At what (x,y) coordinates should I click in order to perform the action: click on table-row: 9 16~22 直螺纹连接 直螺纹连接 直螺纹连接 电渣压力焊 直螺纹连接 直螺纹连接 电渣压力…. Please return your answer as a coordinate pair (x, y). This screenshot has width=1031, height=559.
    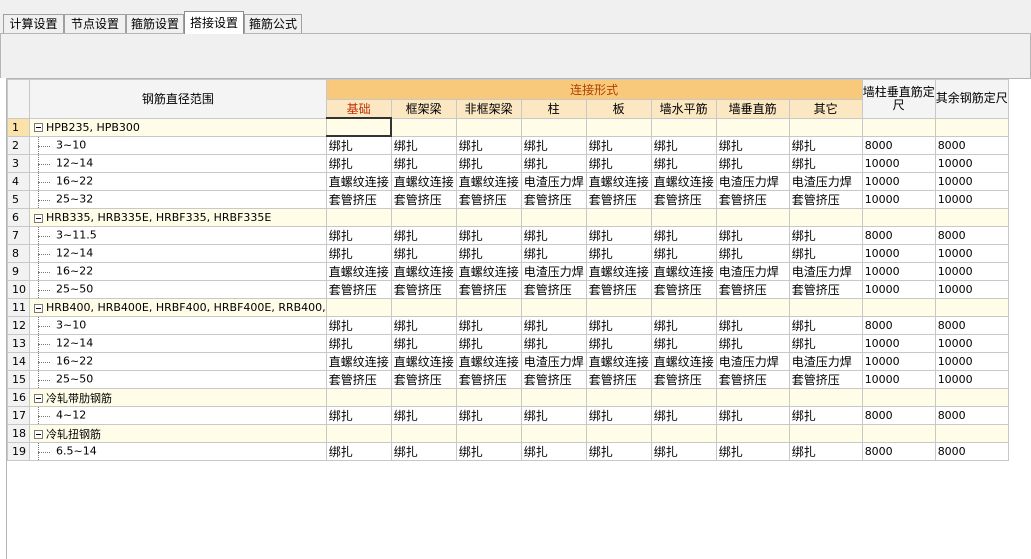
    Looking at the image, I should click on (508, 271).